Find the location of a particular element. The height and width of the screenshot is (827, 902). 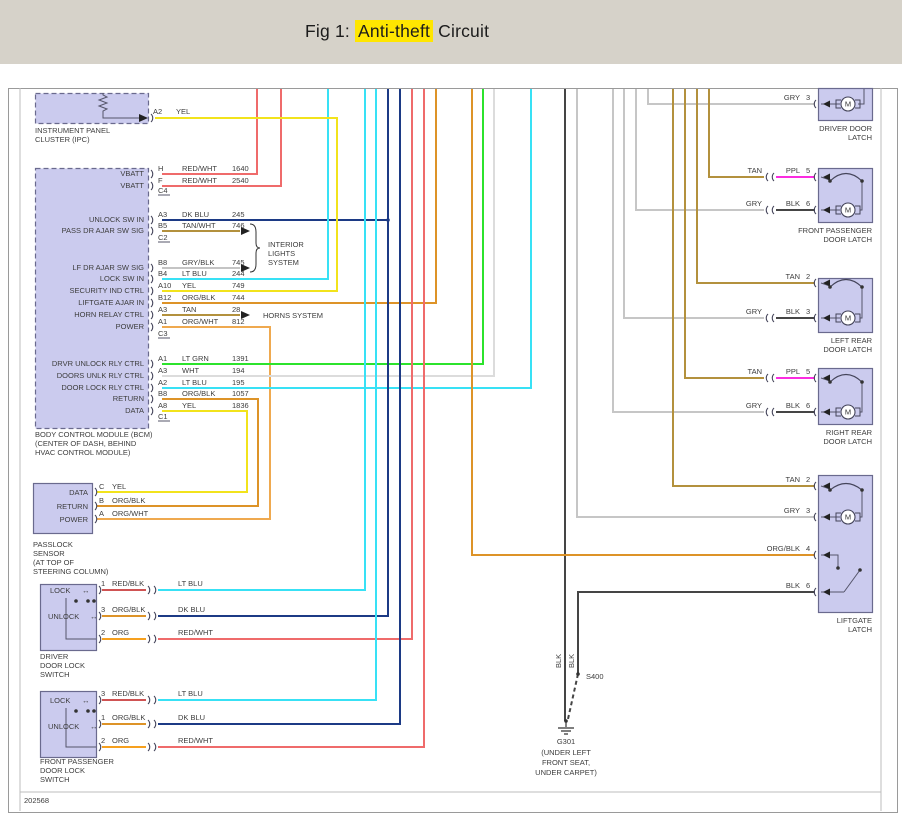

diagram-label: HVAC CONTROL MODULE) is located at coordinates (83, 452).